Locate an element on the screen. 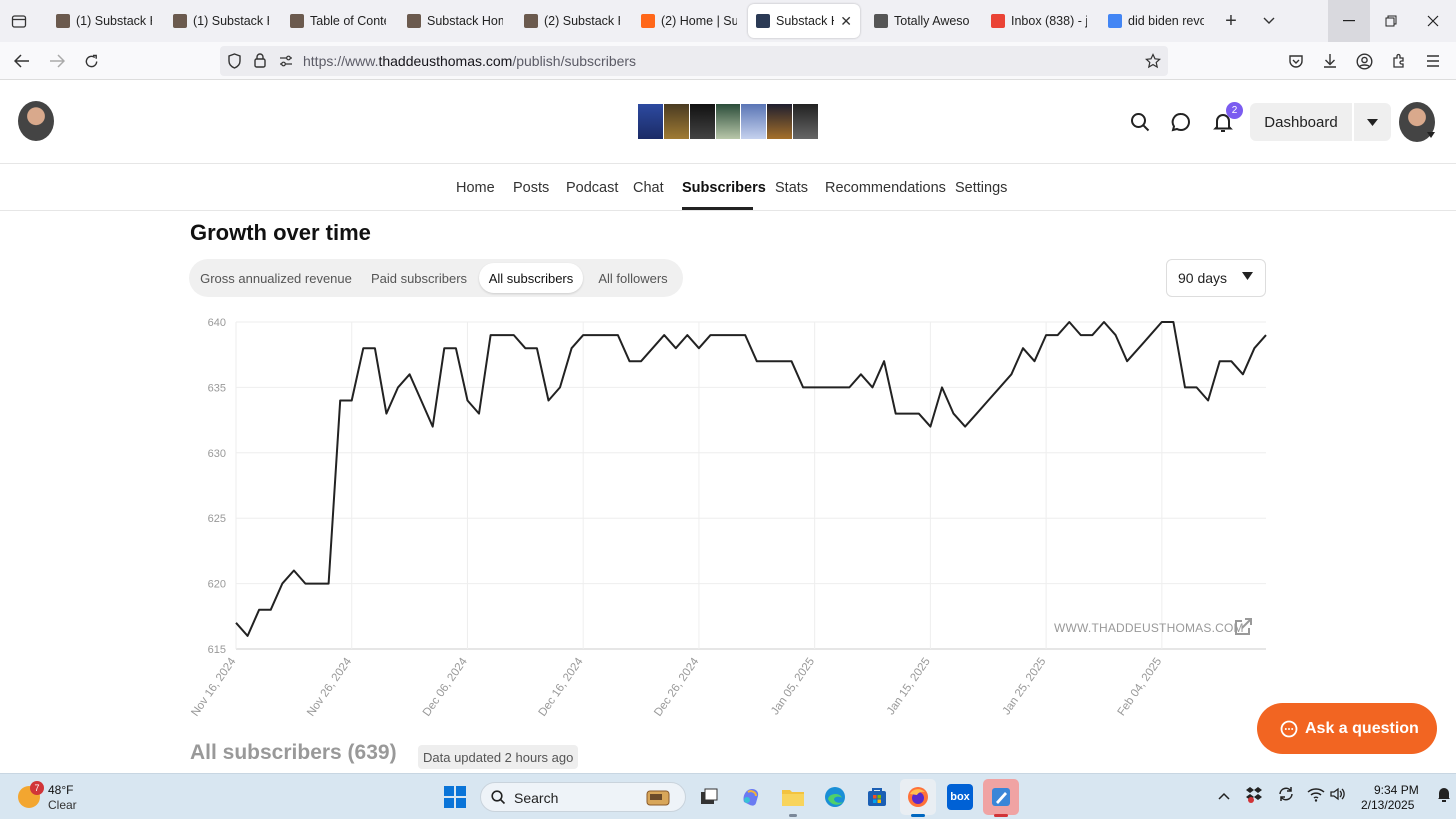 This screenshot has height=819, width=1456. paint-icon is located at coordinates (1001, 797).